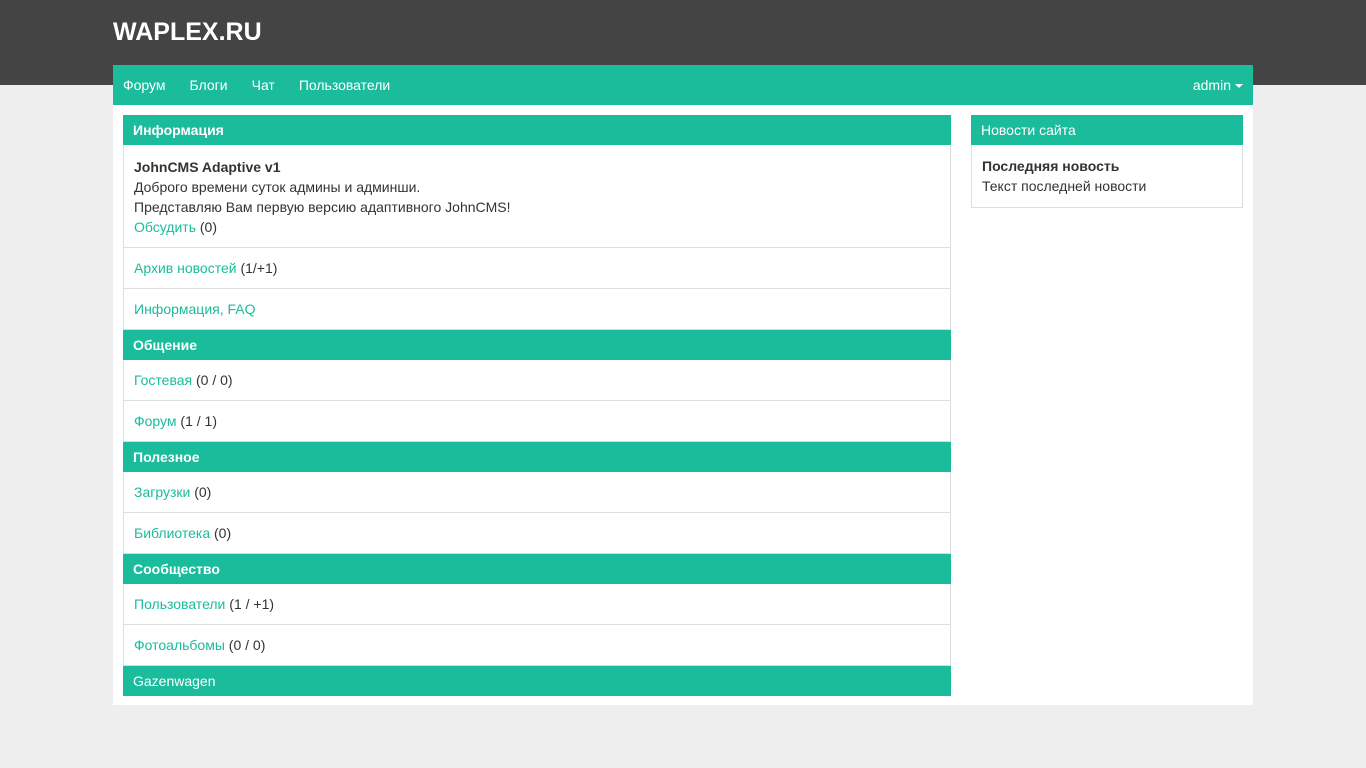 This screenshot has height=768, width=1366. What do you see at coordinates (277, 187) in the screenshot?
I see `news-line: Доброго времени суток админы и админши.` at bounding box center [277, 187].